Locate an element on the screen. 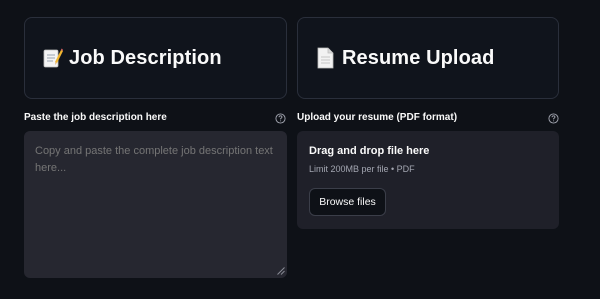 Image resolution: width=600 pixels, height=299 pixels. memo-icon is located at coordinates (53, 58).